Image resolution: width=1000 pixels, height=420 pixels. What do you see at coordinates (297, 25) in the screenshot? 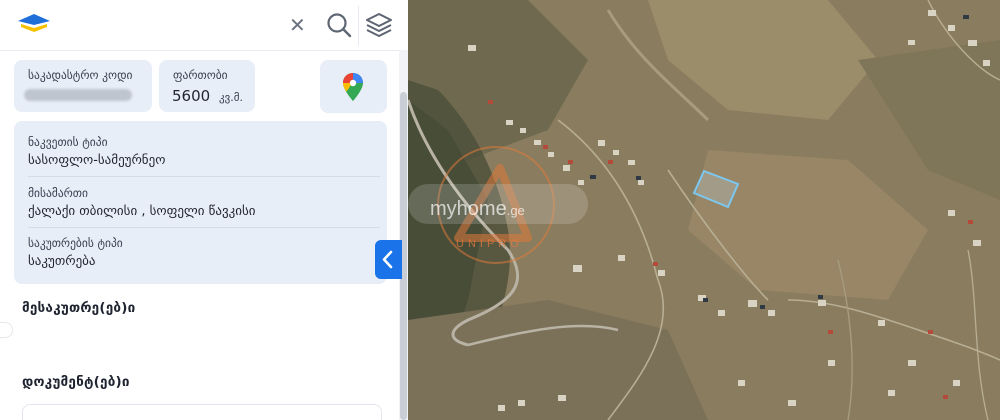
I see `close-icon: ✕` at bounding box center [297, 25].